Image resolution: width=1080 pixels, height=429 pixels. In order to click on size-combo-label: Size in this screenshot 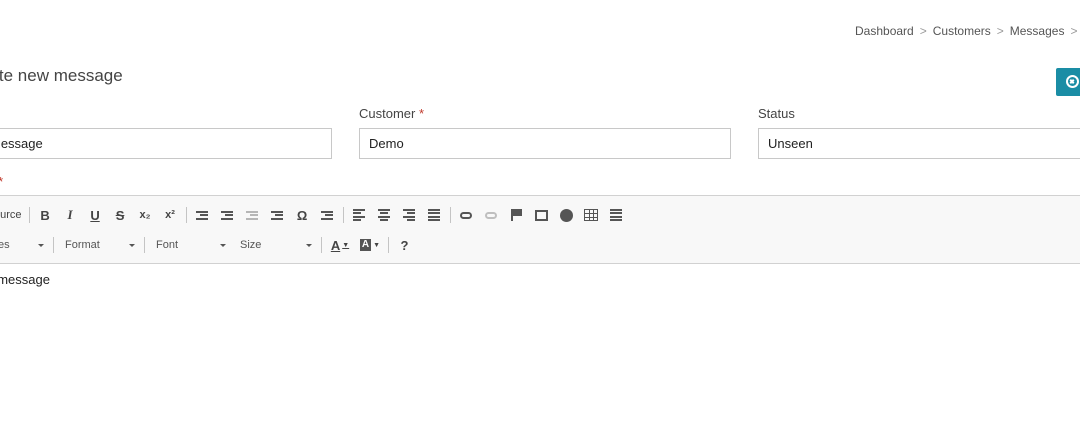, I will do `click(251, 245)`.